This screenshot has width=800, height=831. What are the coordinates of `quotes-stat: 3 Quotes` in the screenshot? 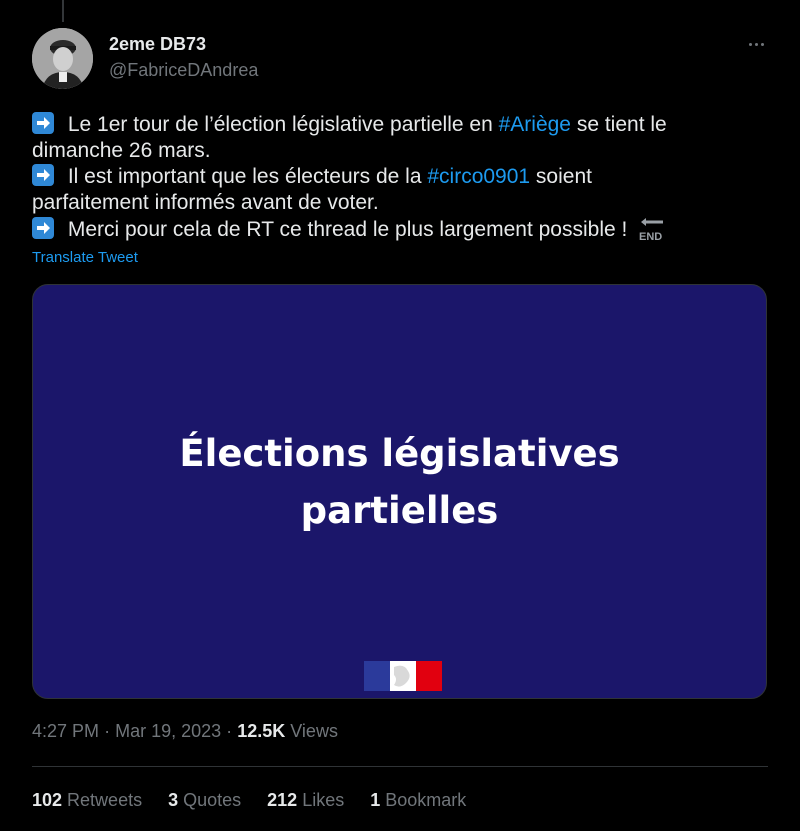 It's located at (204, 800).